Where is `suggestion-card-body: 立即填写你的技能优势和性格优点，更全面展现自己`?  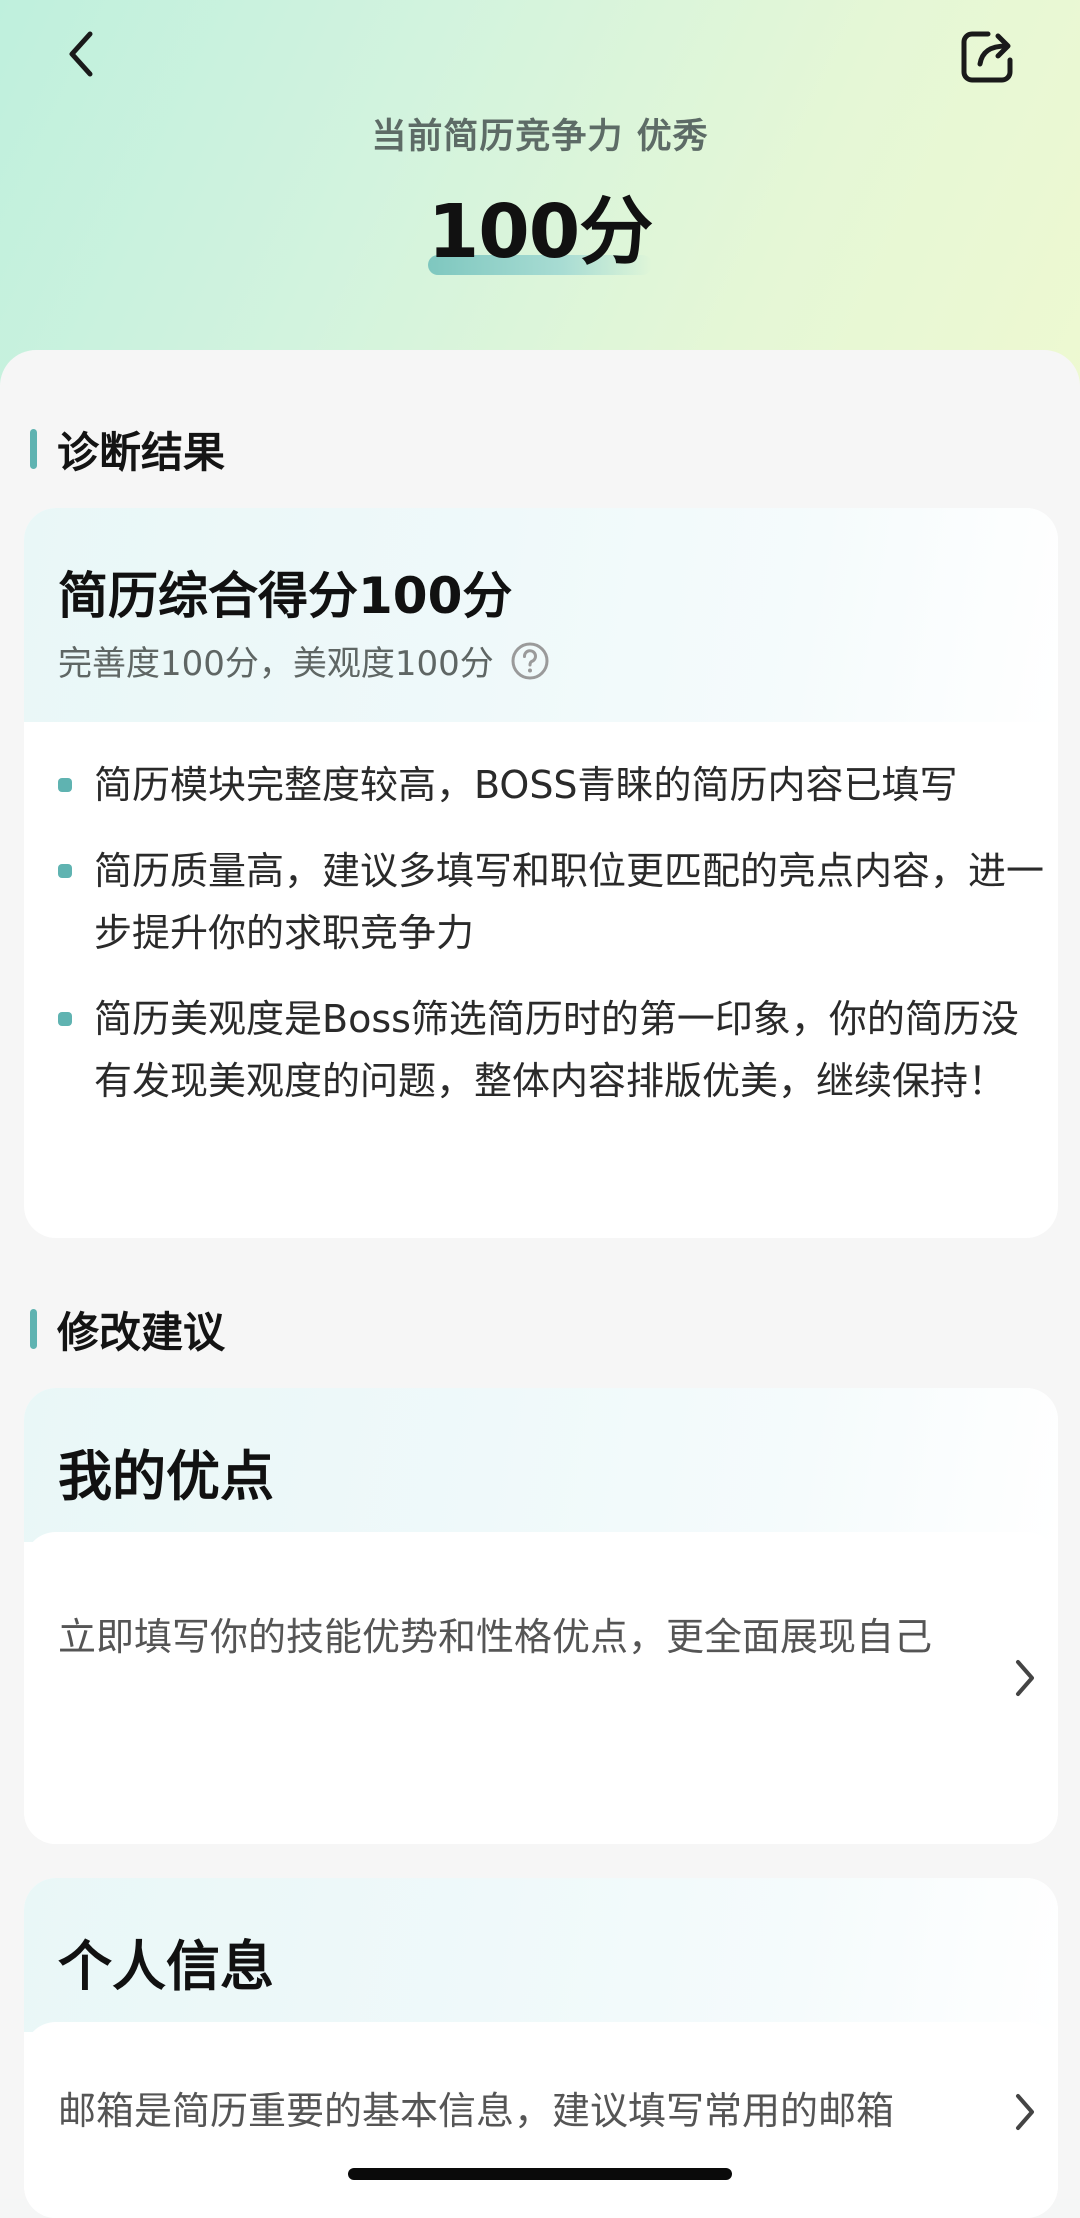 suggestion-card-body: 立即填写你的技能优势和性格优点，更全面展现自己 is located at coordinates (541, 1688).